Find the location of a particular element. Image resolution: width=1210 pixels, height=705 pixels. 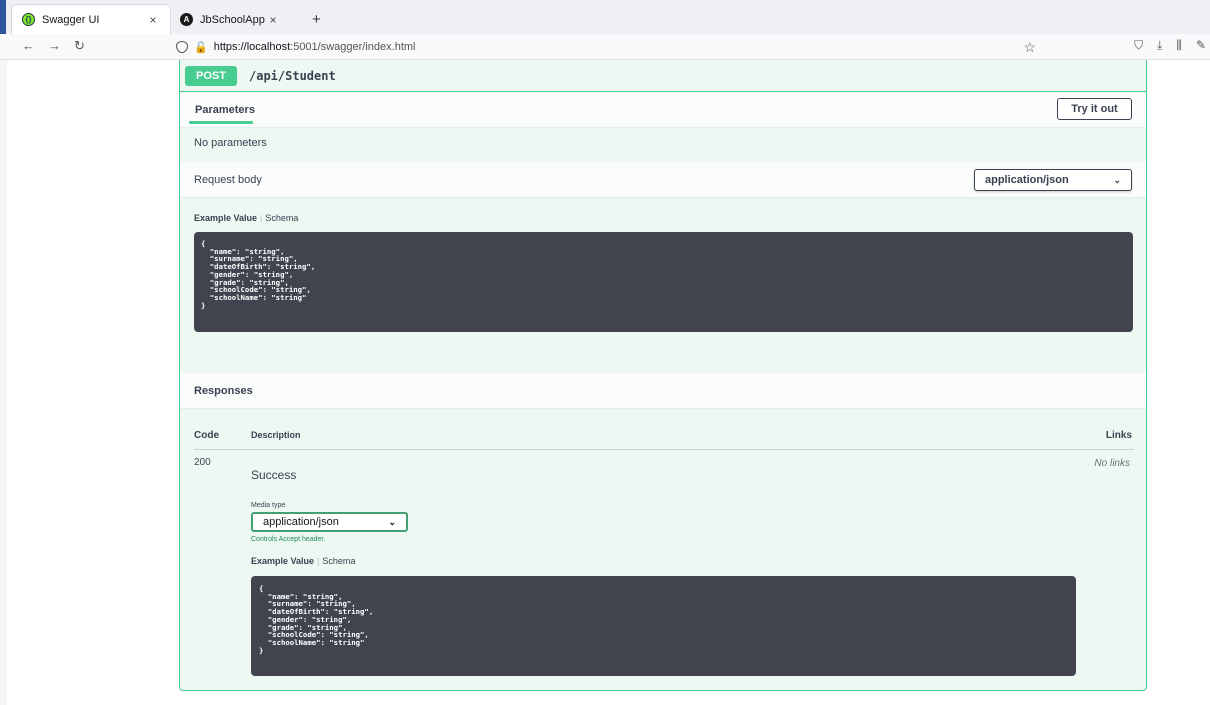

left-scroll-gutter is located at coordinates (3, 382).